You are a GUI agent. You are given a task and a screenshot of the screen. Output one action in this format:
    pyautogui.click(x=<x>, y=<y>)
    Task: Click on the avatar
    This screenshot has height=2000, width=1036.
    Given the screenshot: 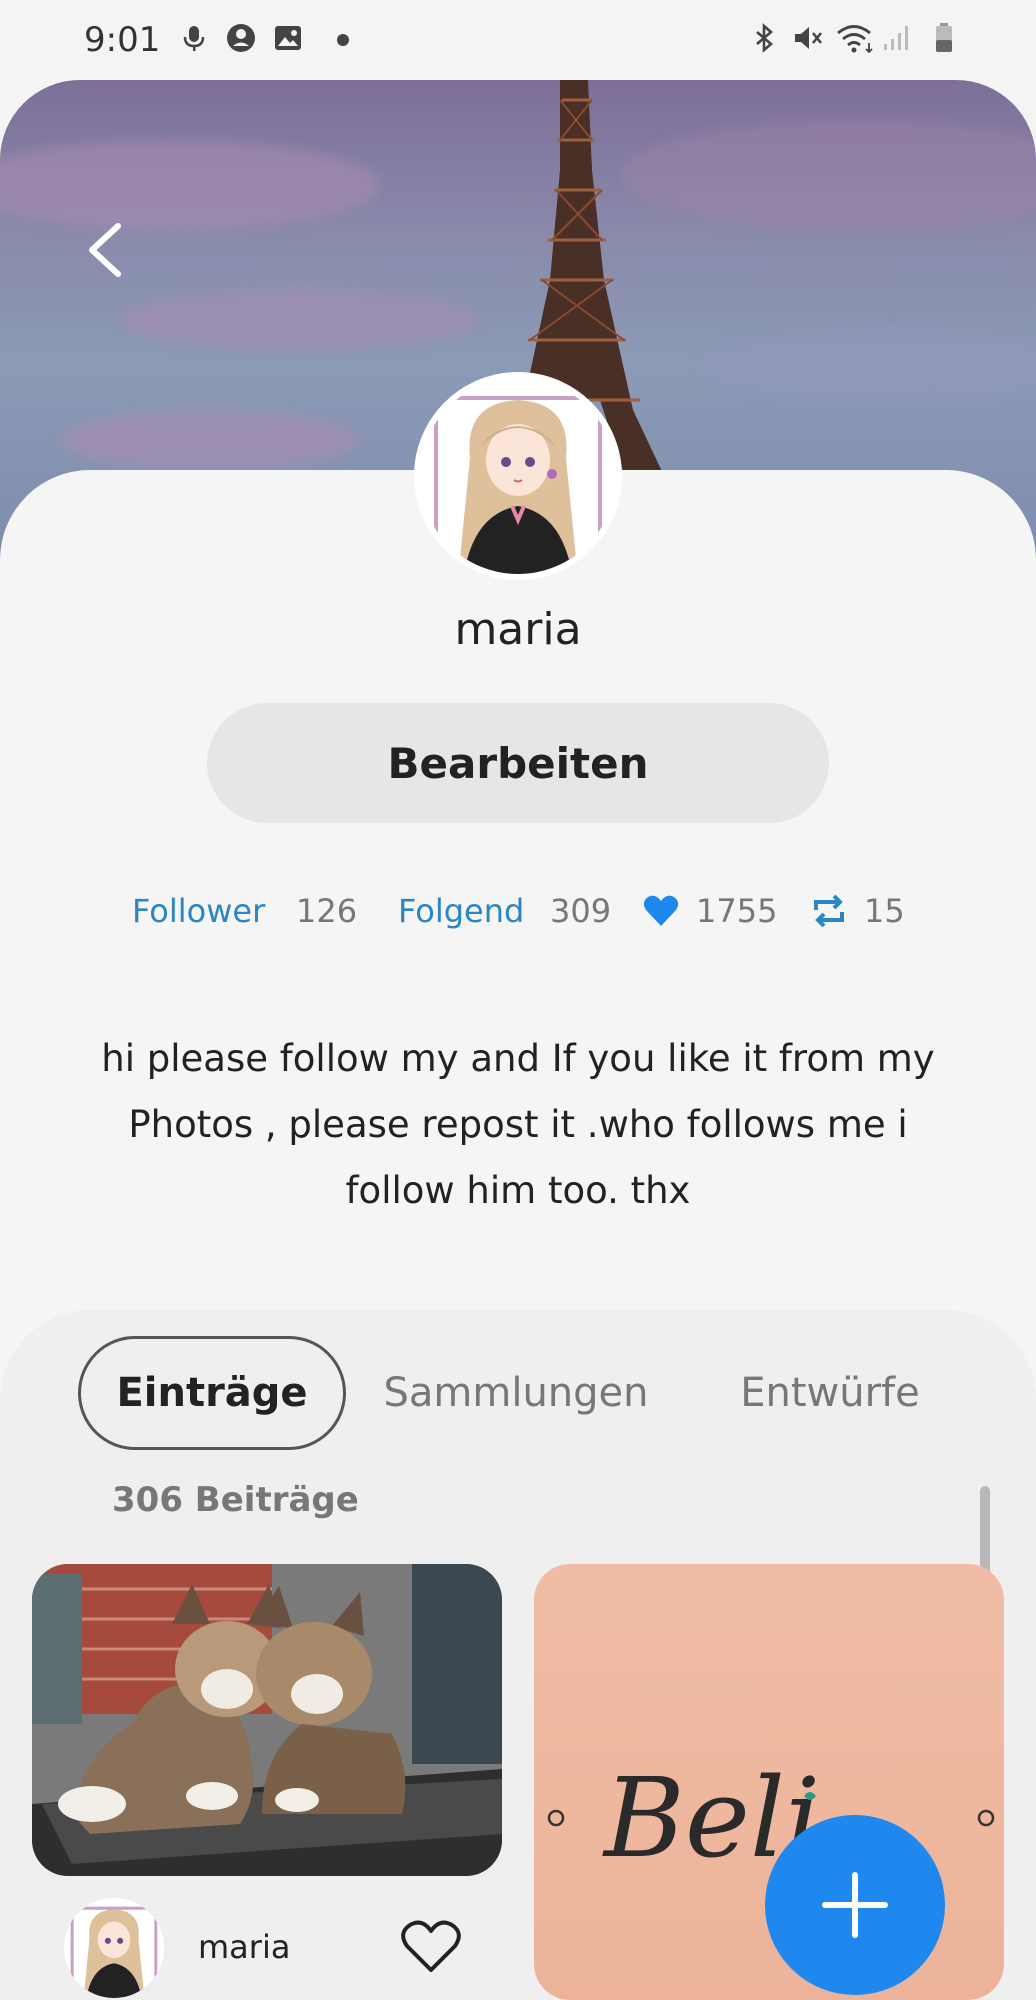 What is the action you would take?
    pyautogui.click(x=518, y=476)
    